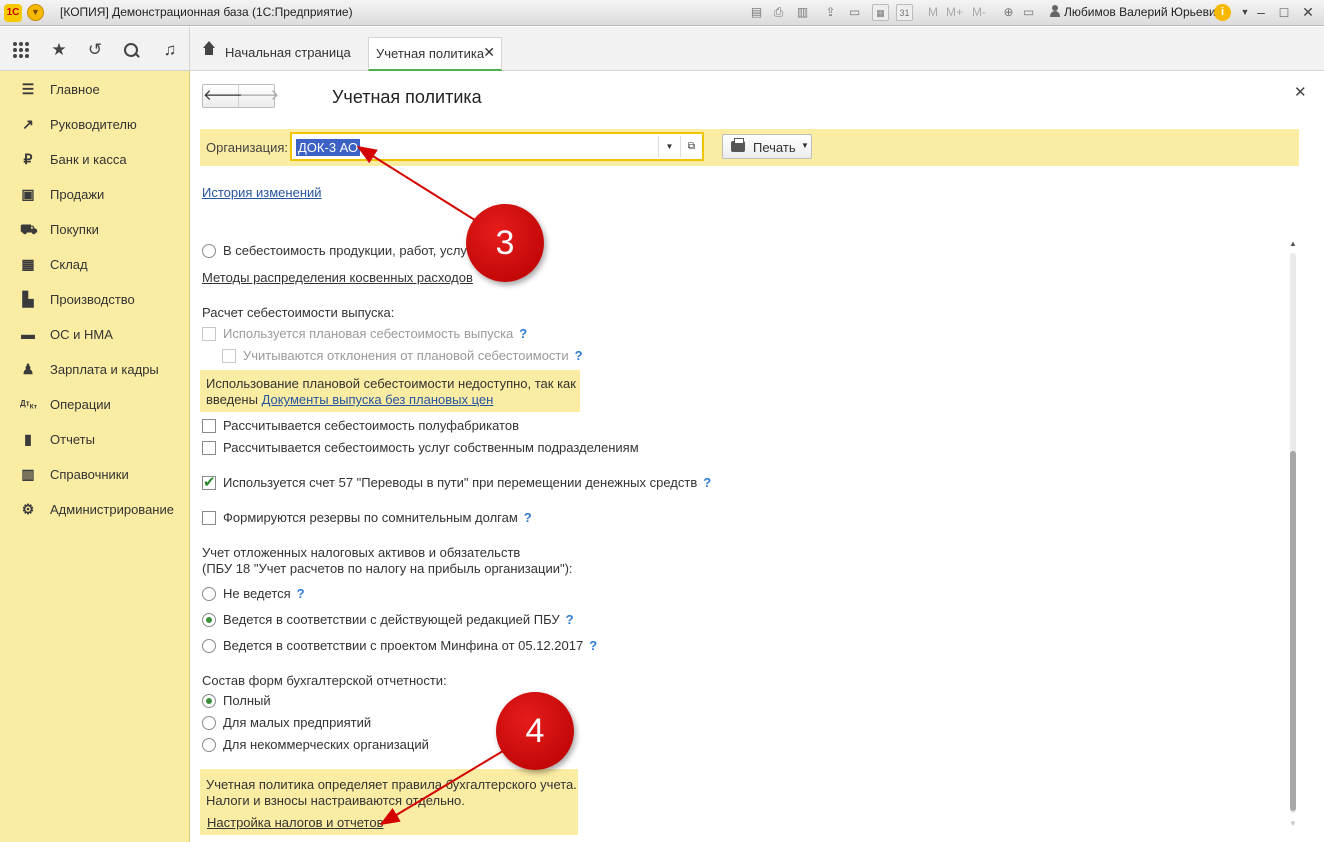 This screenshot has height=842, width=1324. Describe the element at coordinates (954, 12) in the screenshot. I see `memory-plus-button: M+` at that location.